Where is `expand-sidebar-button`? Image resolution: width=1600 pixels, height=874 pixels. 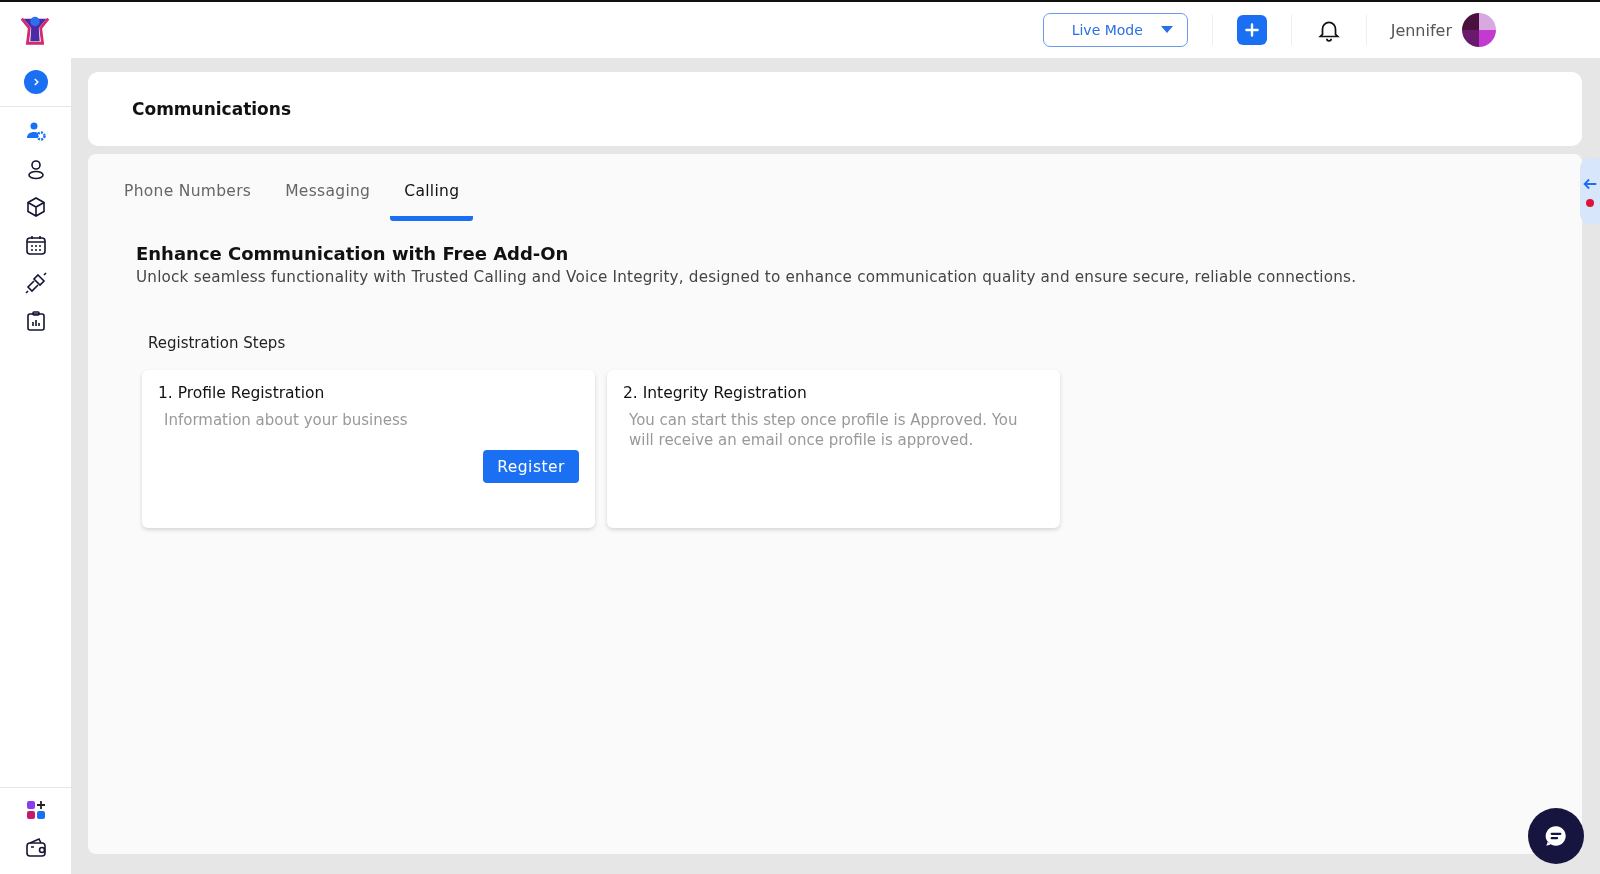
expand-sidebar-button is located at coordinates (35, 82).